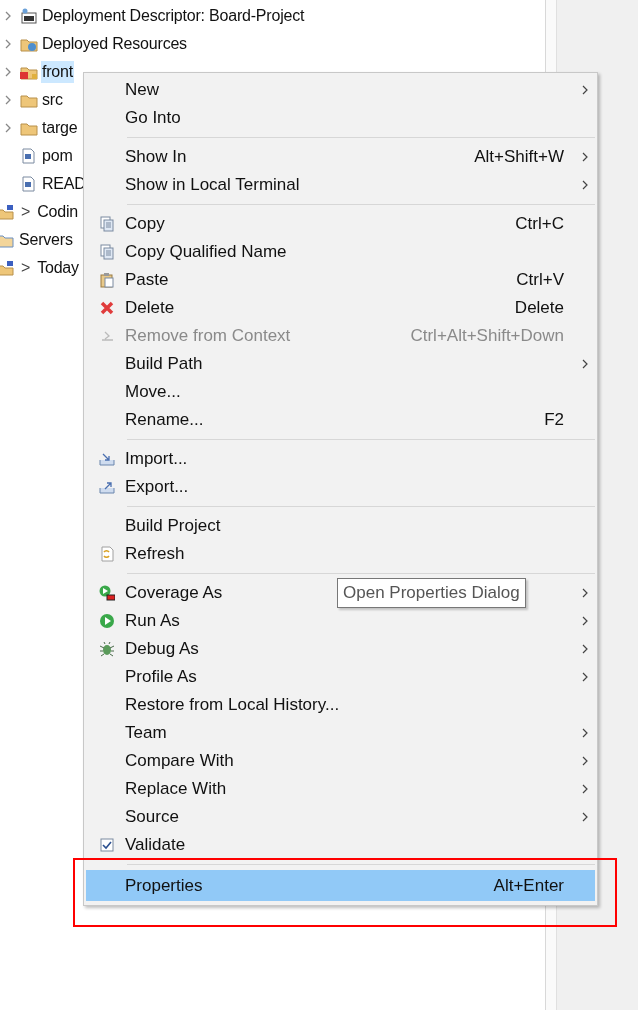  What do you see at coordinates (46, 240) in the screenshot?
I see `tree-item: Servers` at bounding box center [46, 240].